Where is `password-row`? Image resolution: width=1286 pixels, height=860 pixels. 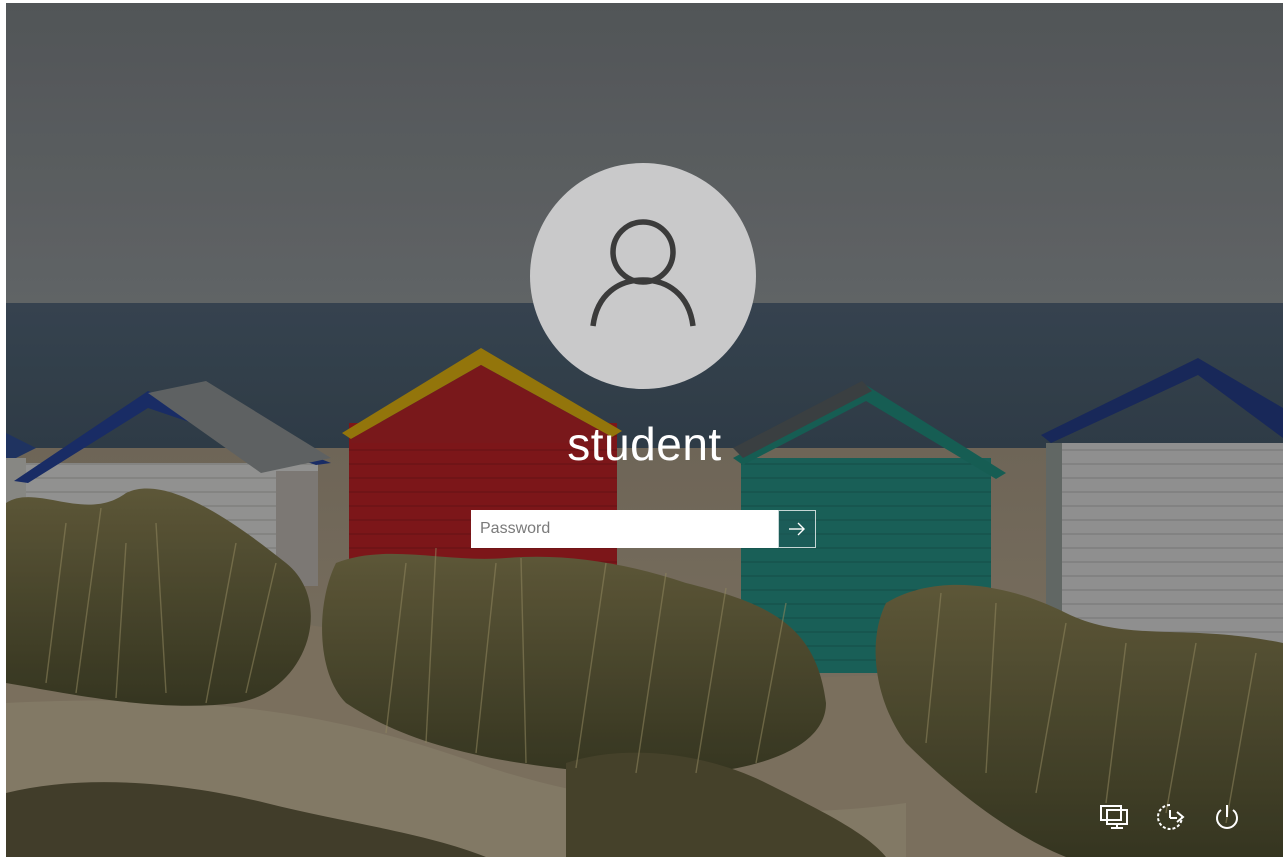
password-row is located at coordinates (643, 529).